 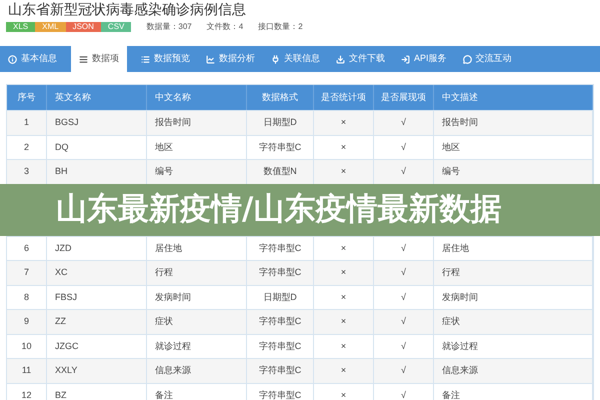 I want to click on chat-icon, so click(x=467, y=59).